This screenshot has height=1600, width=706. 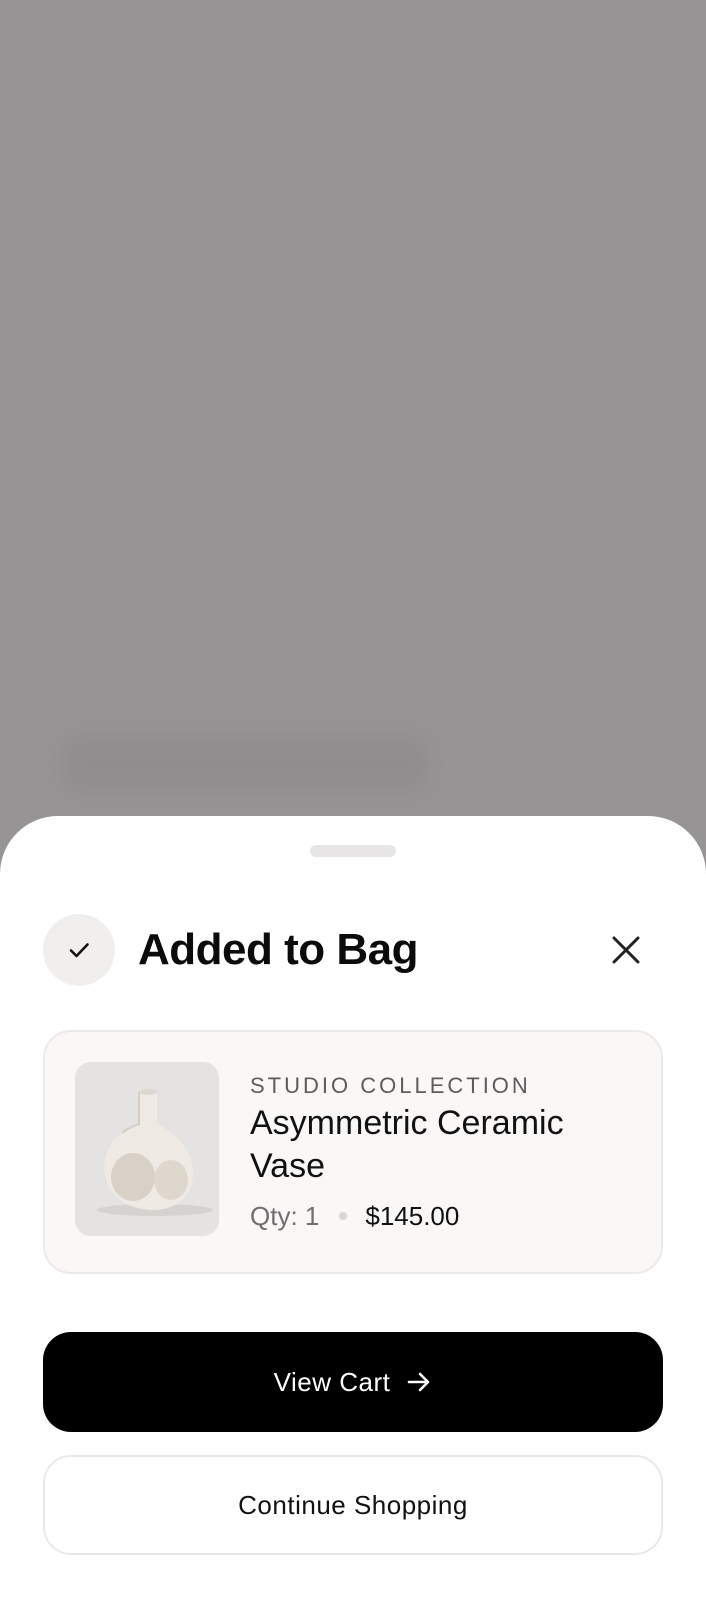 I want to click on close-button, so click(x=626, y=950).